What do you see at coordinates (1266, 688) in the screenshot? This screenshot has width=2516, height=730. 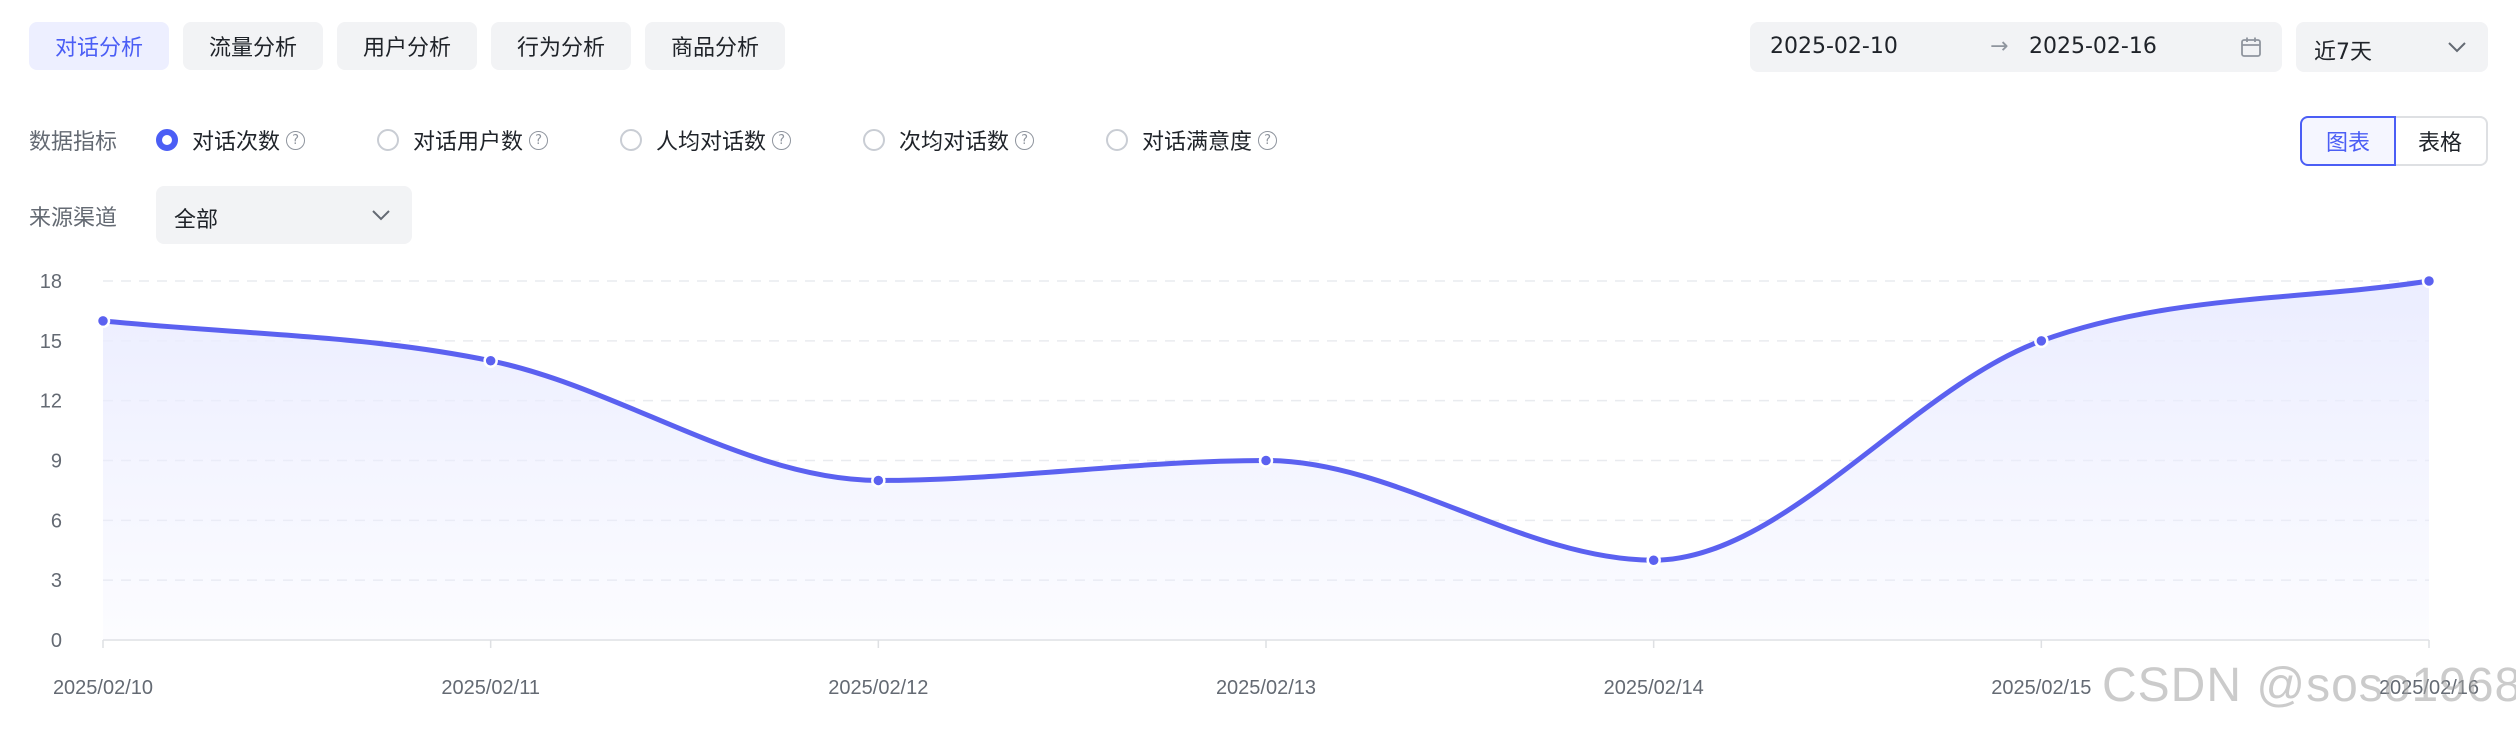 I see `x-tick-label: 2025/02/13` at bounding box center [1266, 688].